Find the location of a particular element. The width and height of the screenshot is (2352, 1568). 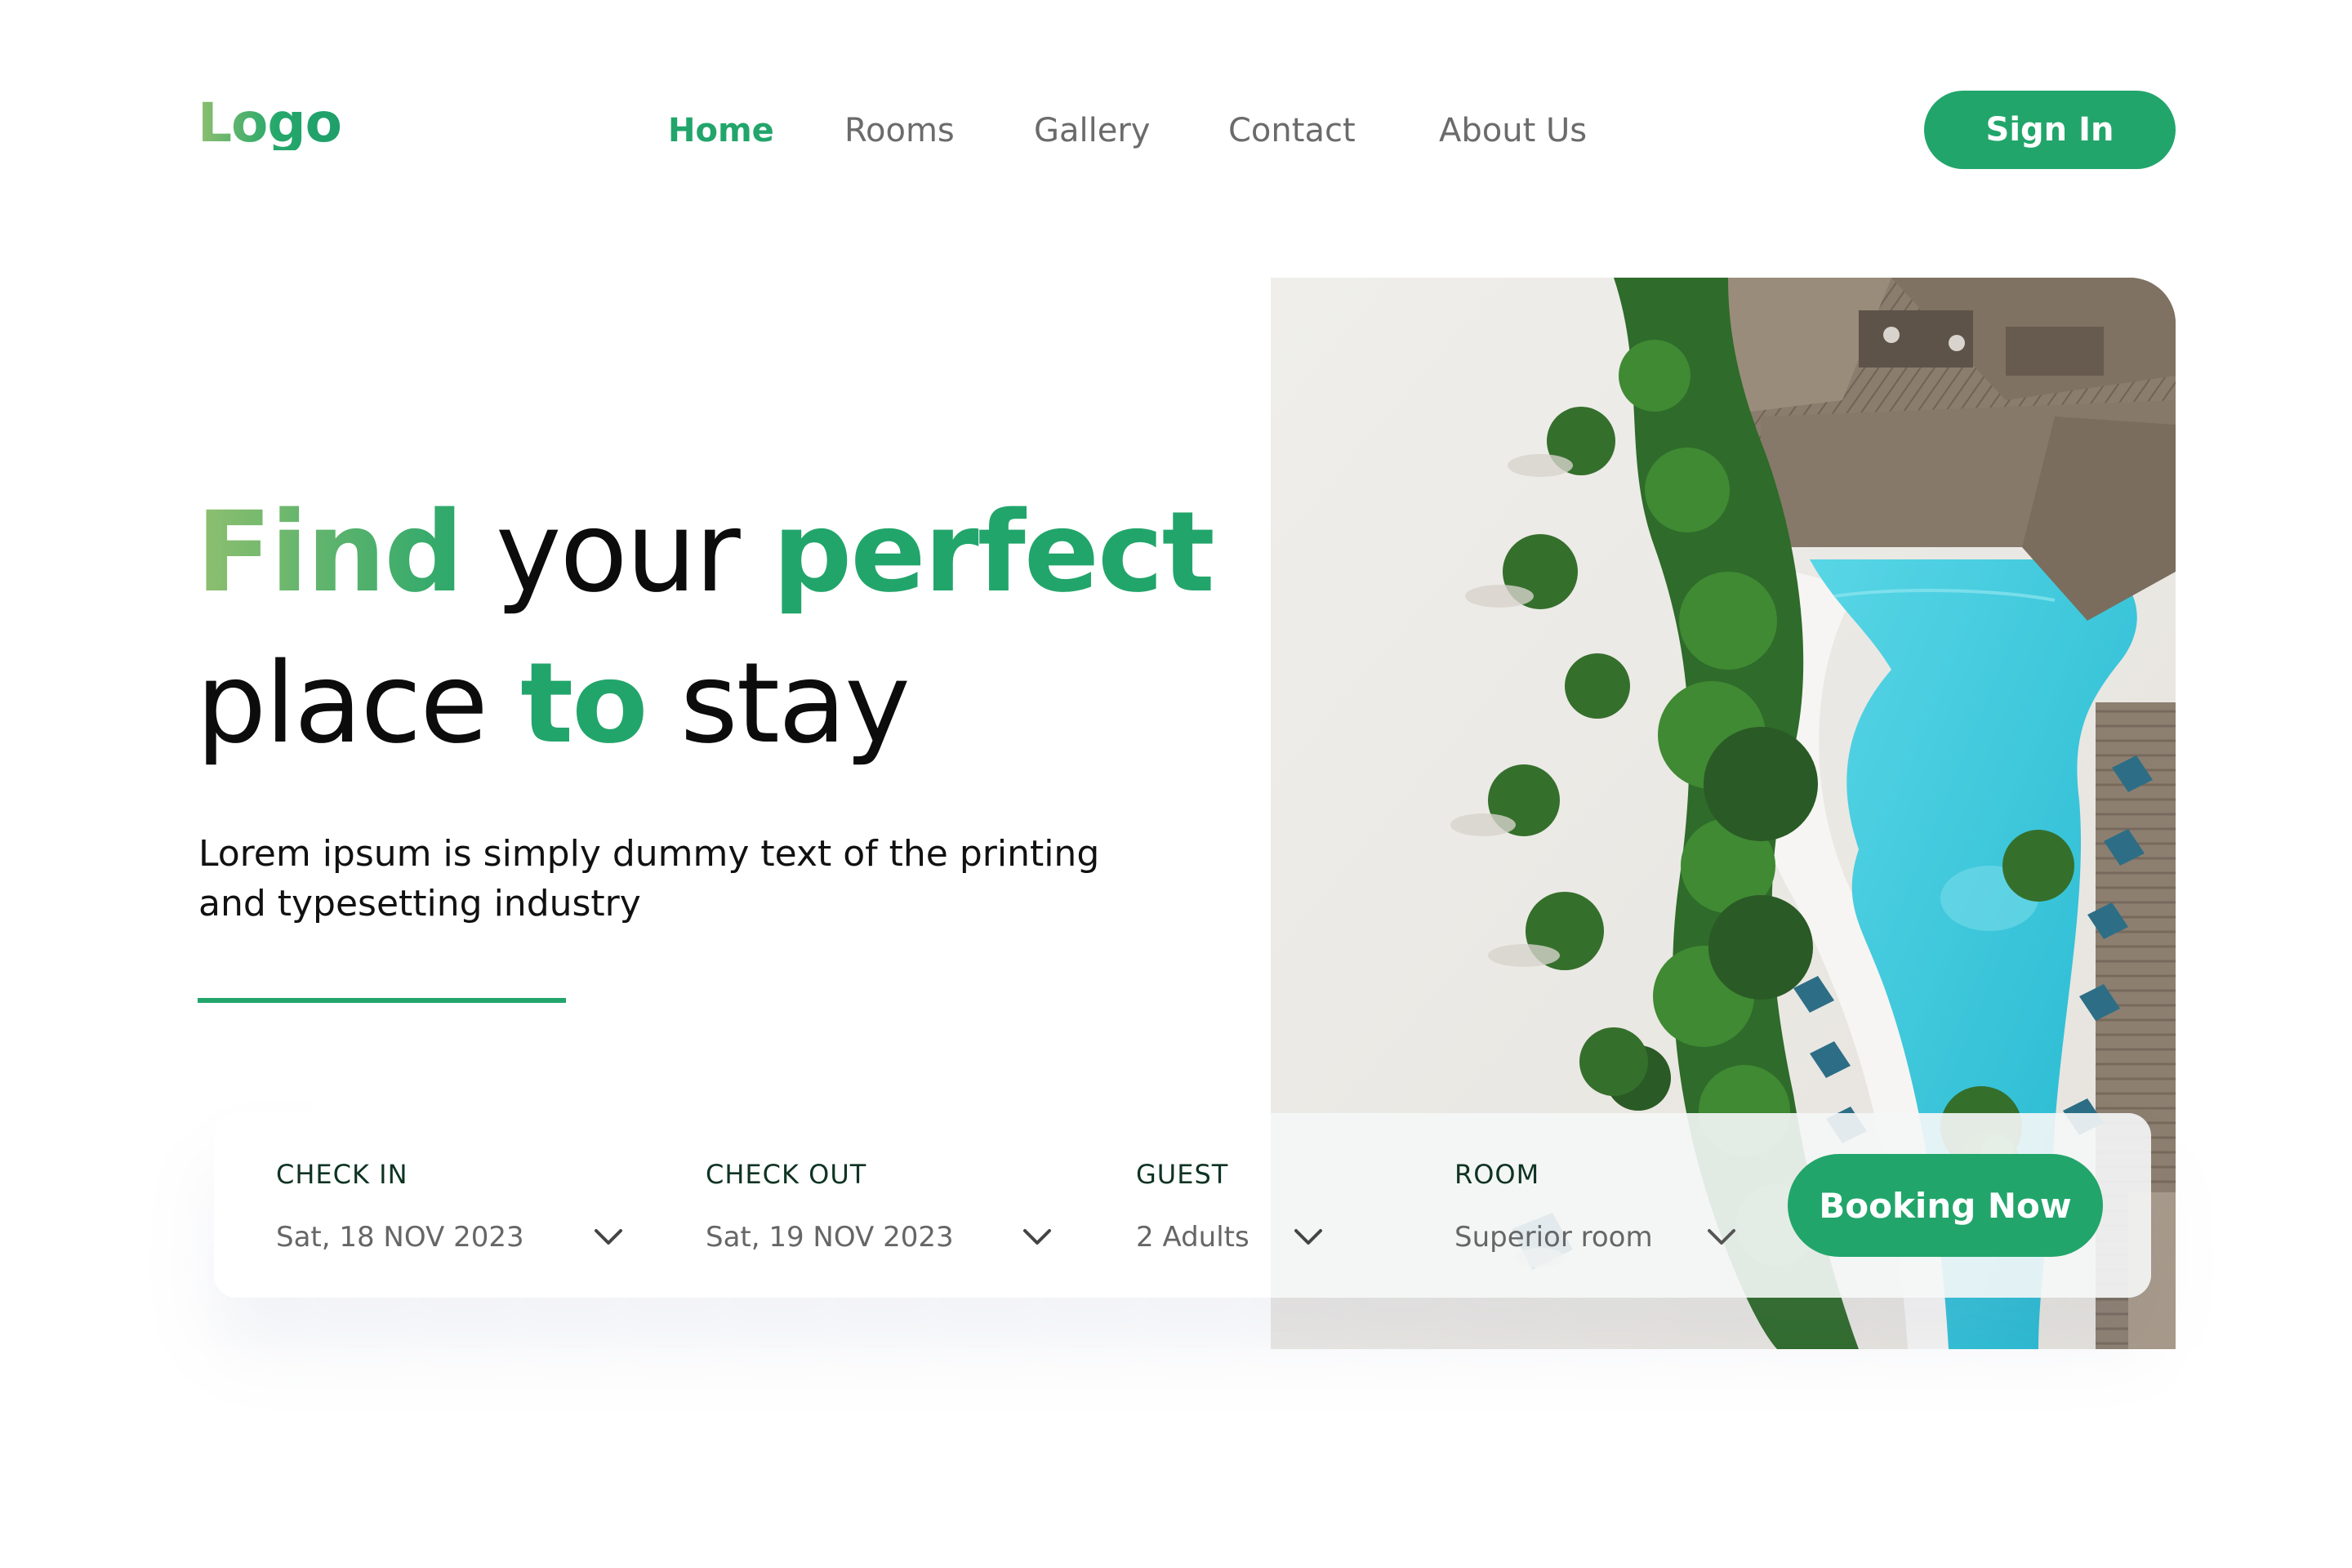

headline-line-1: Find your perfect is located at coordinates (705, 553).